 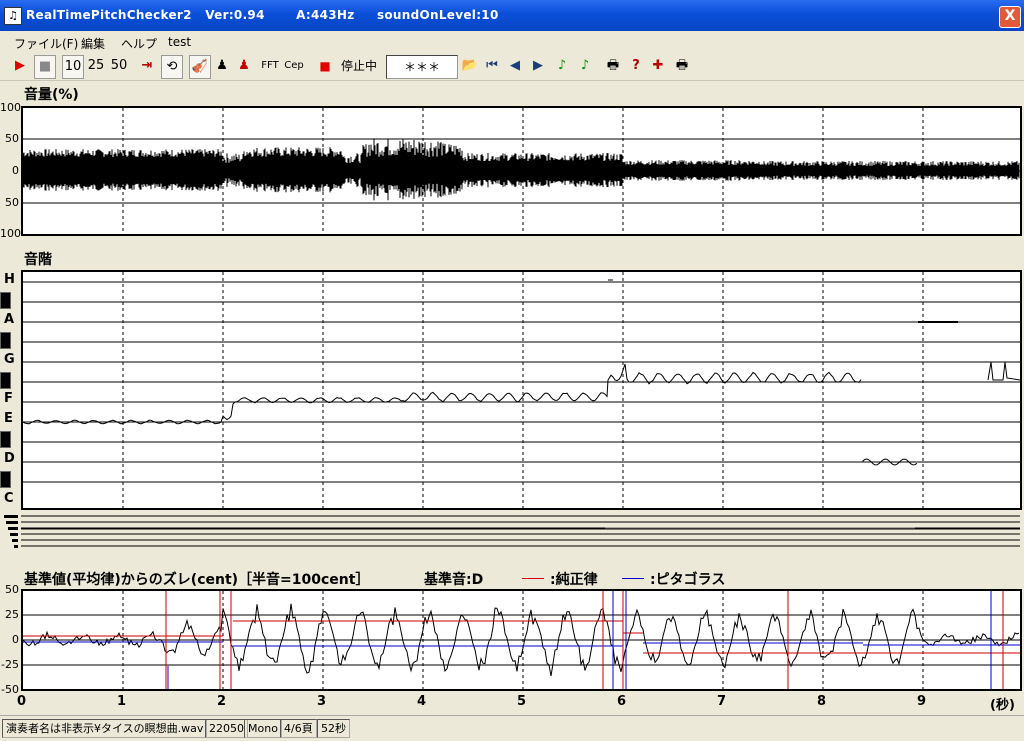 What do you see at coordinates (147, 66) in the screenshot?
I see `to-end-icon: ⇥` at bounding box center [147, 66].